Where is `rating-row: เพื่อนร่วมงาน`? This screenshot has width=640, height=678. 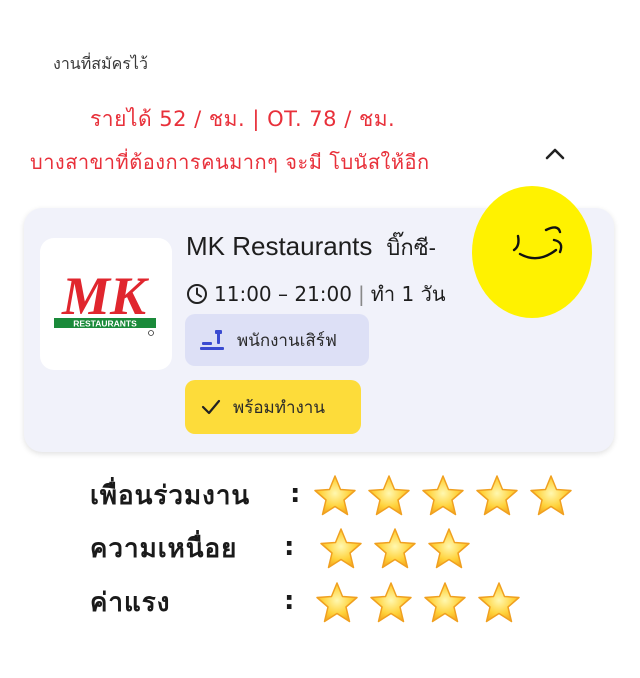 rating-row: เพื่อนร่วมงาน is located at coordinates (170, 495).